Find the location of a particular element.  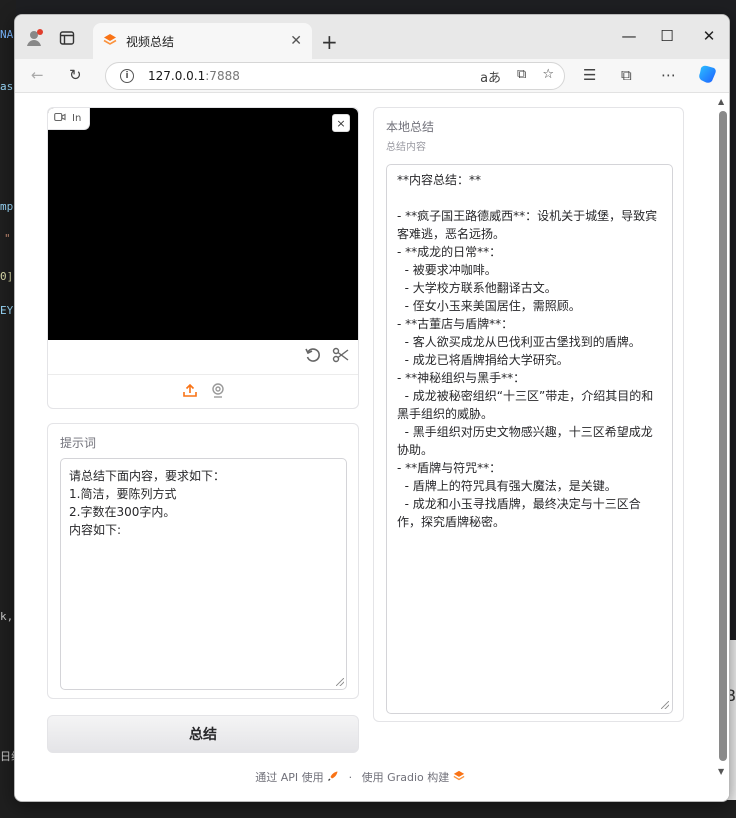

scroll-down-icon: ▼ is located at coordinates (721, 771).